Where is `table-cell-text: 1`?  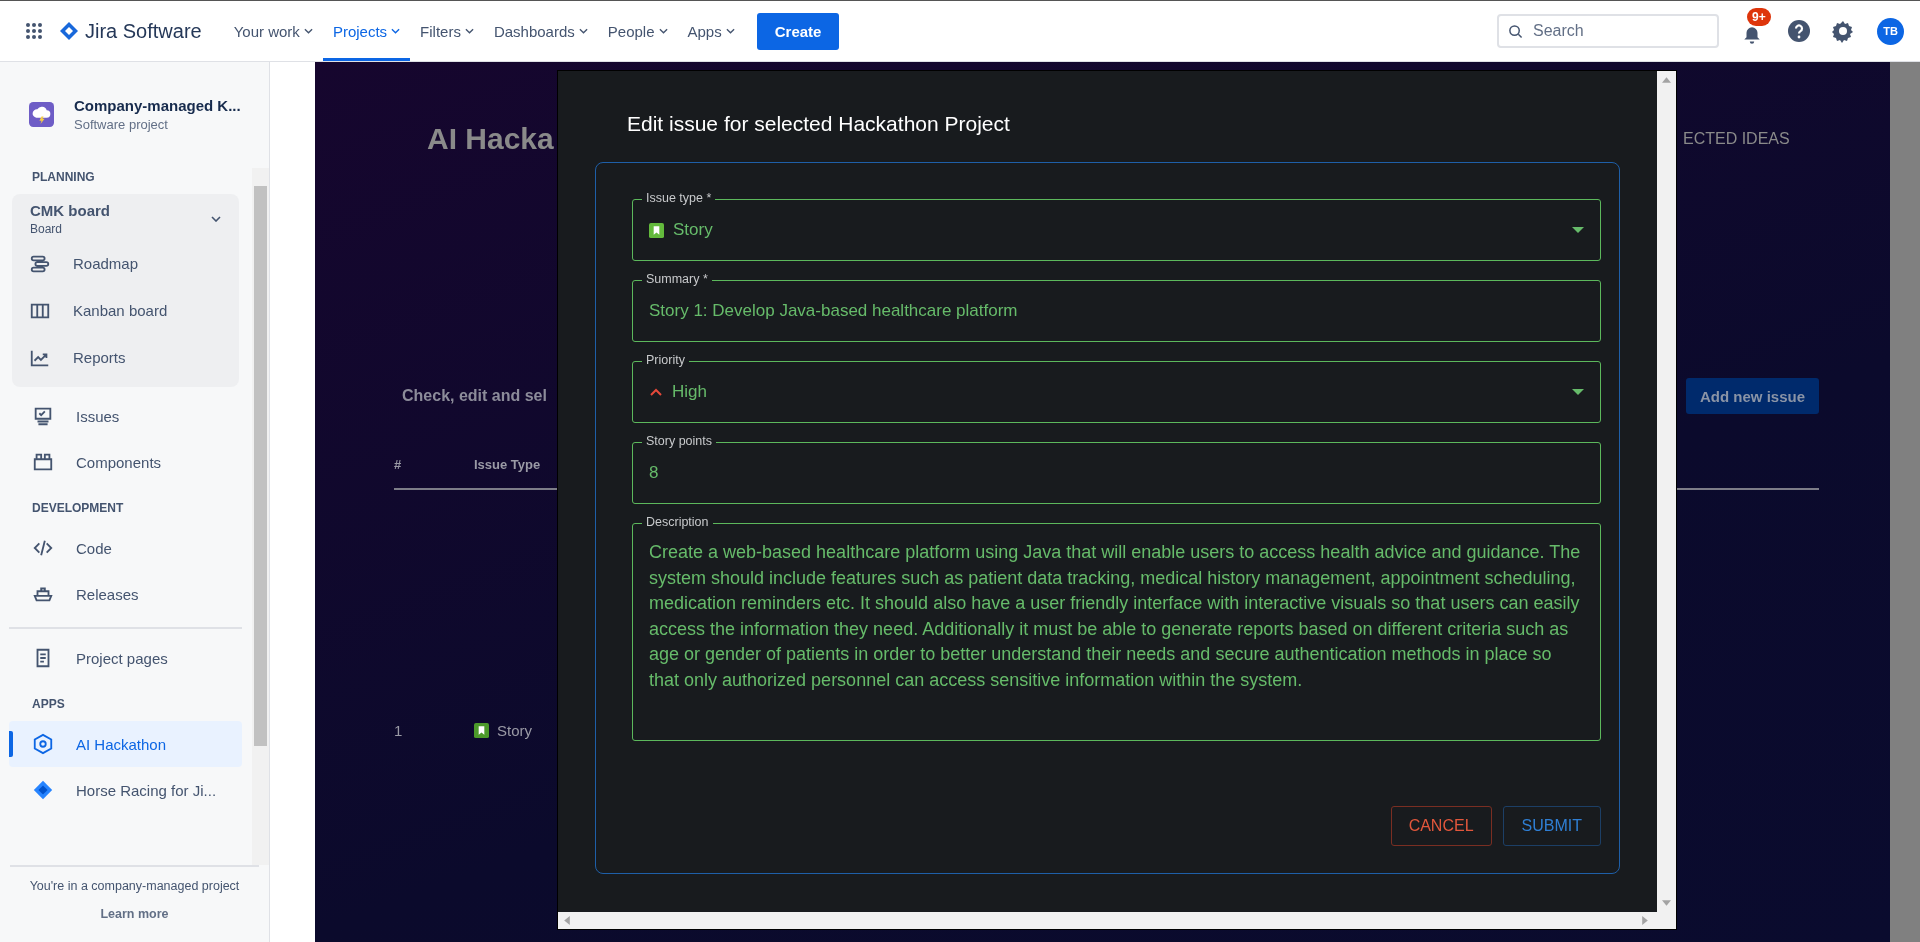
table-cell-text: 1 is located at coordinates (399, 730).